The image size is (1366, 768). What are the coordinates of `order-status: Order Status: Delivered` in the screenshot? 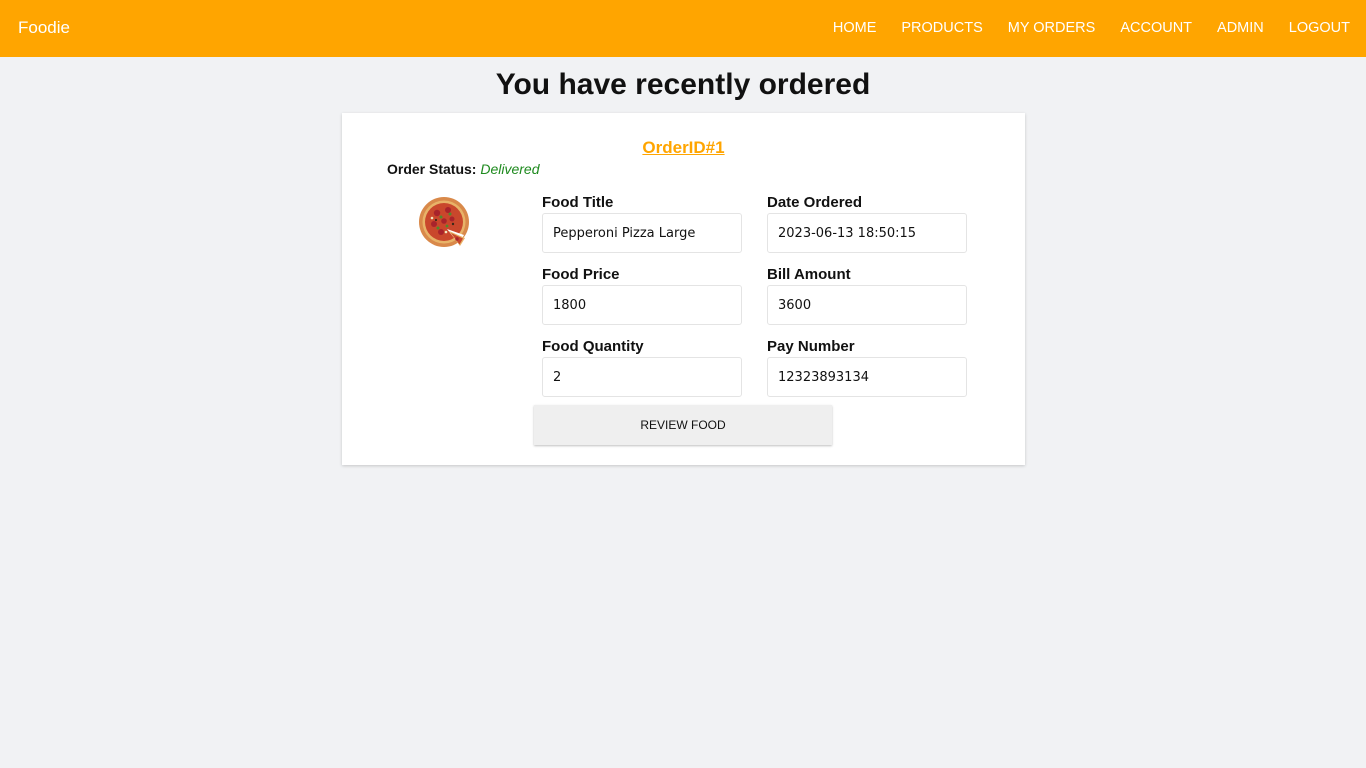 It's located at (463, 169).